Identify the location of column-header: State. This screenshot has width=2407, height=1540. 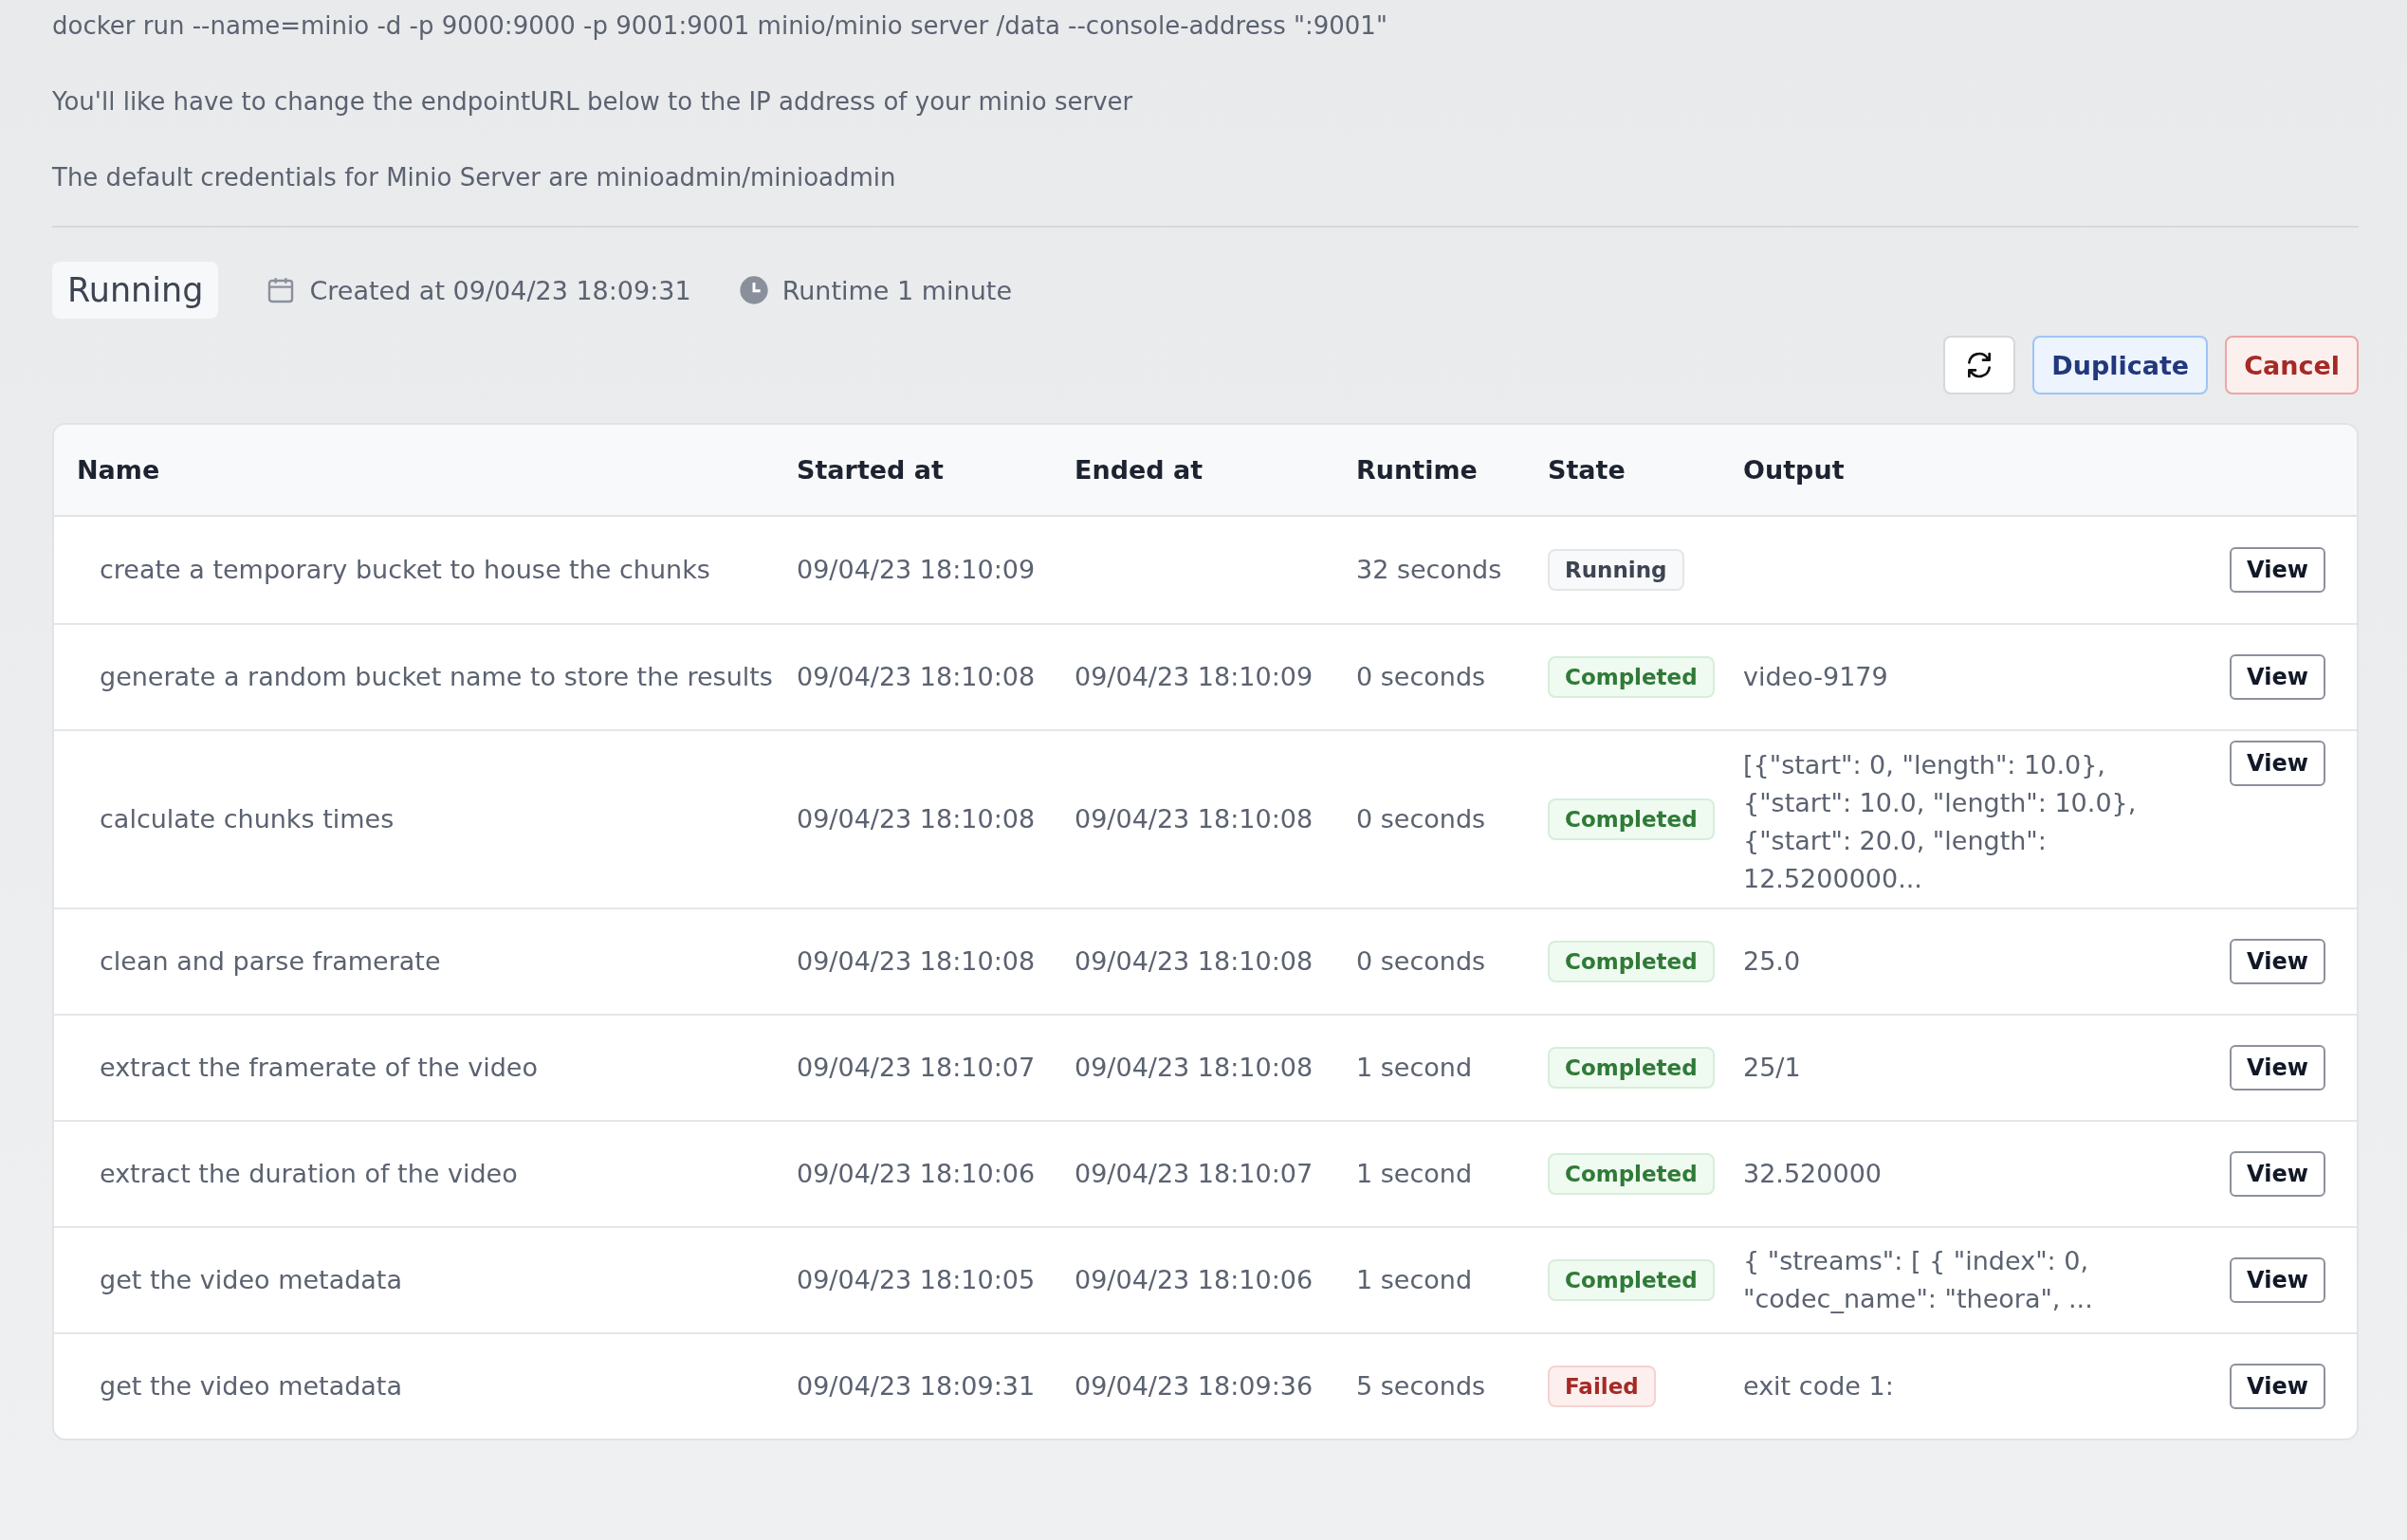
(1587, 470).